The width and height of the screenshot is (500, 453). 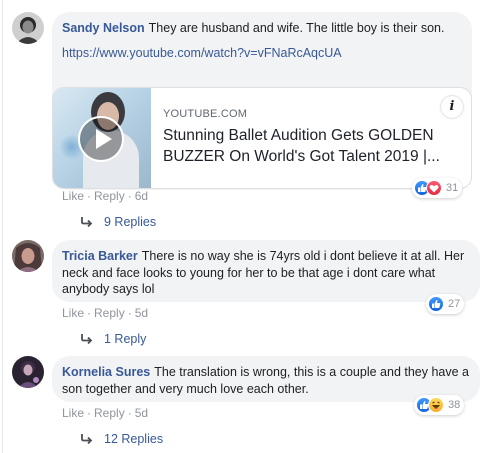 I want to click on view-replies-link: 9 Replies, so click(x=118, y=222).